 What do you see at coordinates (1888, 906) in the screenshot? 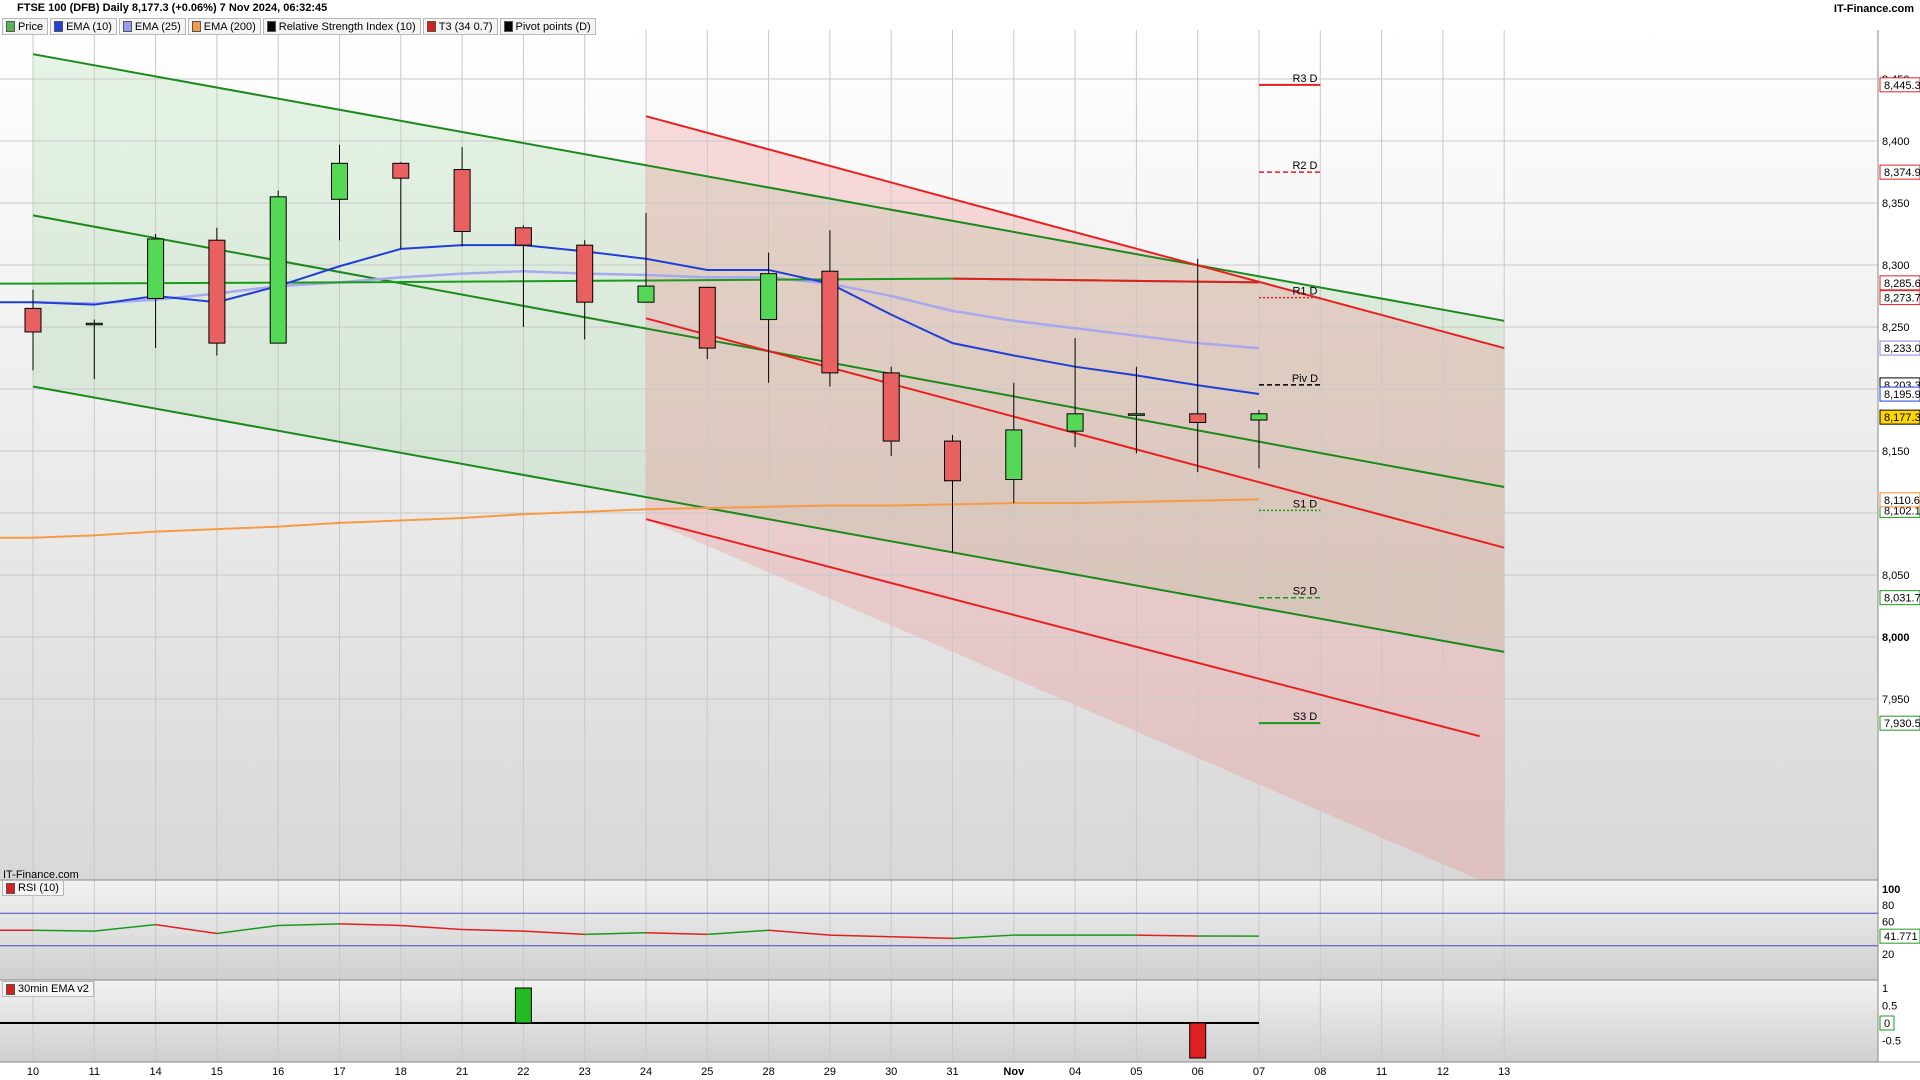
I see `rsi-tick-label: 80` at bounding box center [1888, 906].